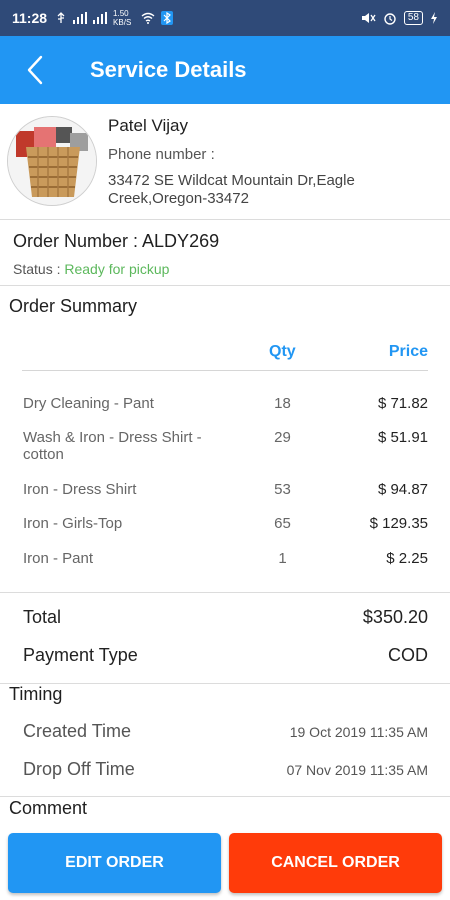 This screenshot has width=450, height=900. I want to click on created-time-label: Created Time, so click(77, 731).